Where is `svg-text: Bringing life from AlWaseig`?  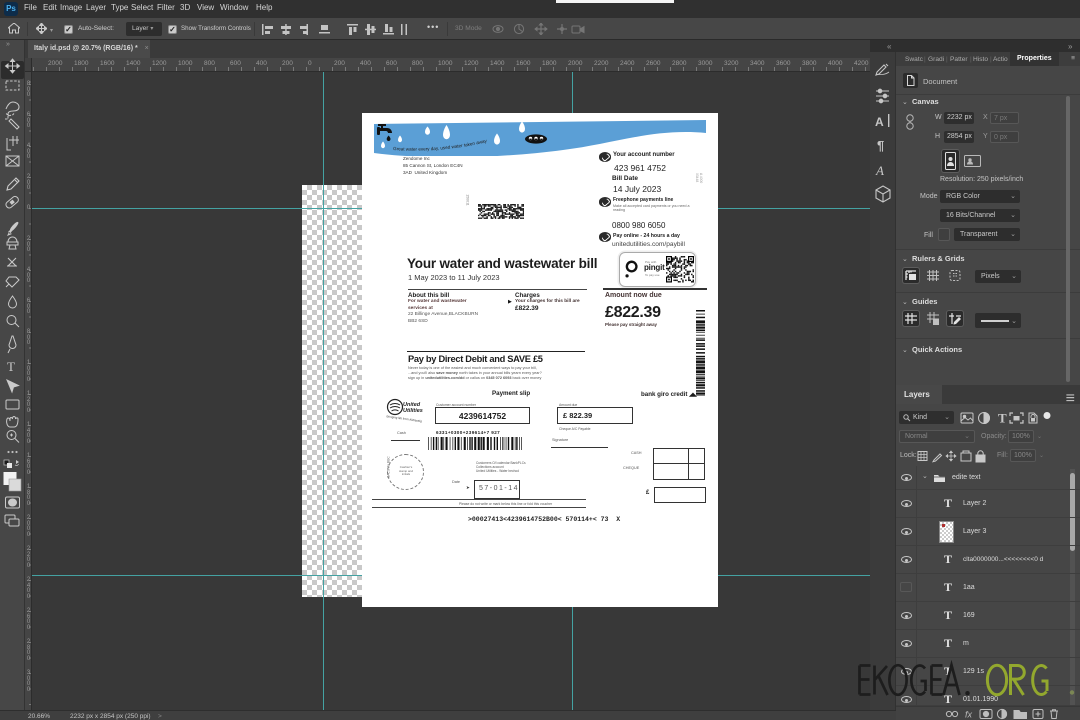 svg-text: Bringing life from AlWaseig is located at coordinates (404, 418).